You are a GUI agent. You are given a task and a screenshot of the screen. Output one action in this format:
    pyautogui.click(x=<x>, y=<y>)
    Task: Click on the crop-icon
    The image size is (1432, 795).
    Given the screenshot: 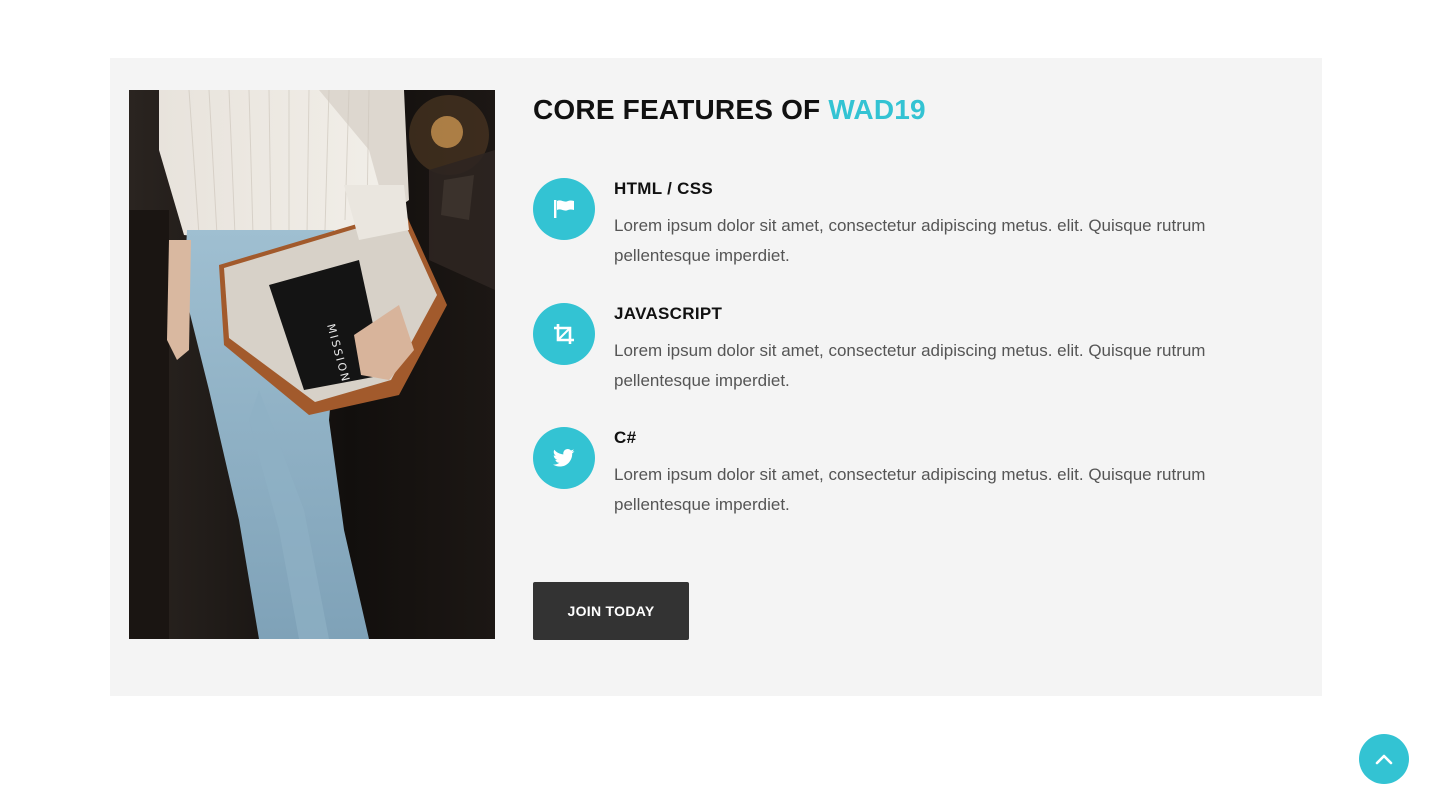 What is the action you would take?
    pyautogui.click(x=564, y=334)
    